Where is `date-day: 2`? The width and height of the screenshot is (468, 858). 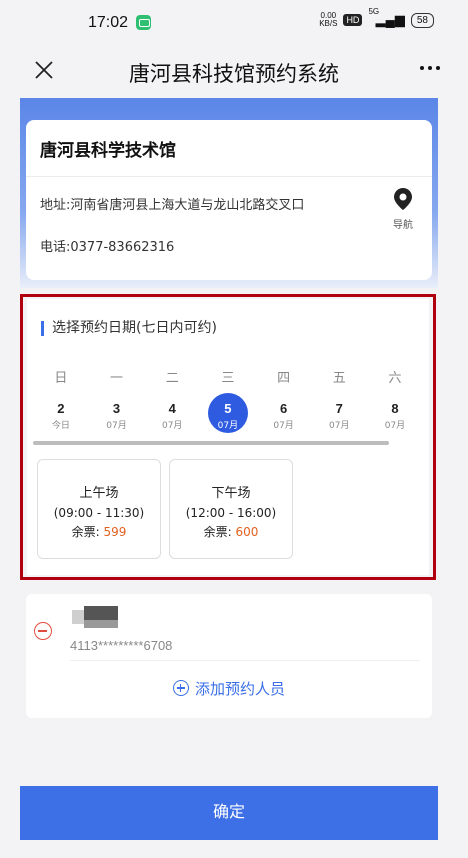 date-day: 2 is located at coordinates (61, 408).